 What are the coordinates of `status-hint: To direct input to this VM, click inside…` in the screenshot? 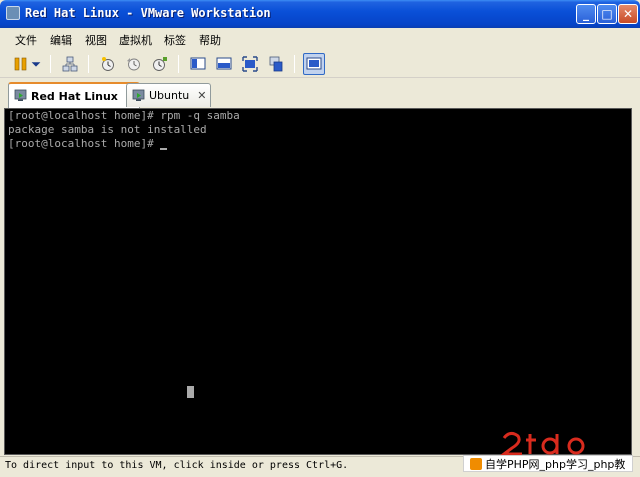 It's located at (177, 465).